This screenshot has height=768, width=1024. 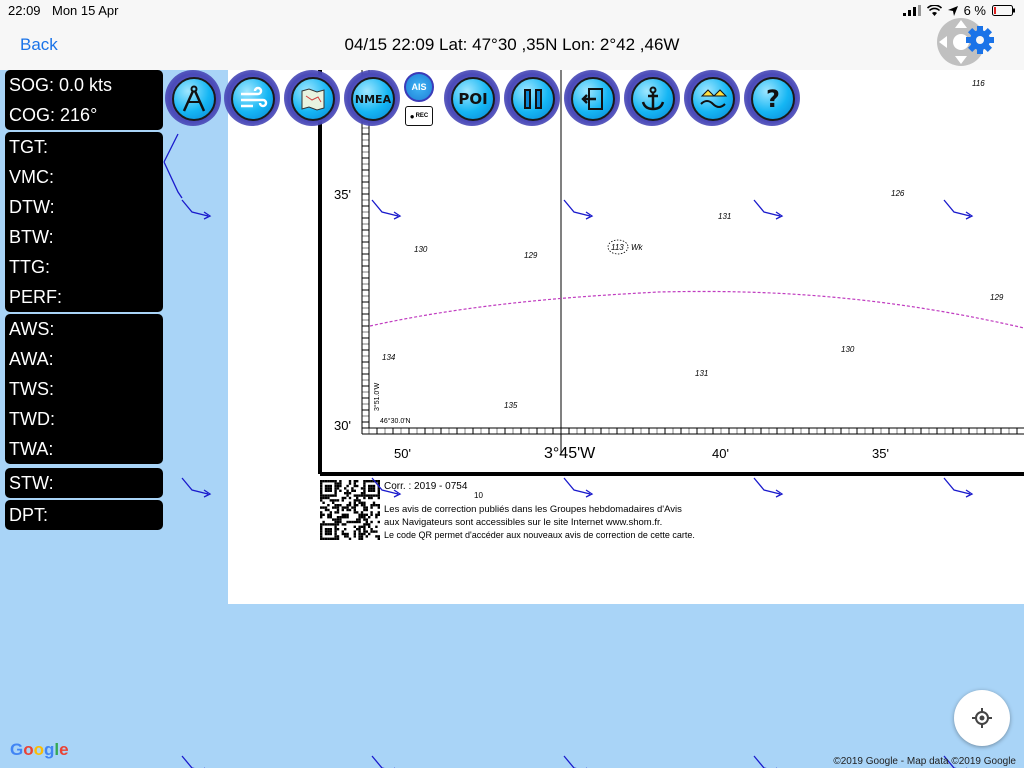 What do you see at coordinates (422, 116) in the screenshot?
I see `record-label: REC` at bounding box center [422, 116].